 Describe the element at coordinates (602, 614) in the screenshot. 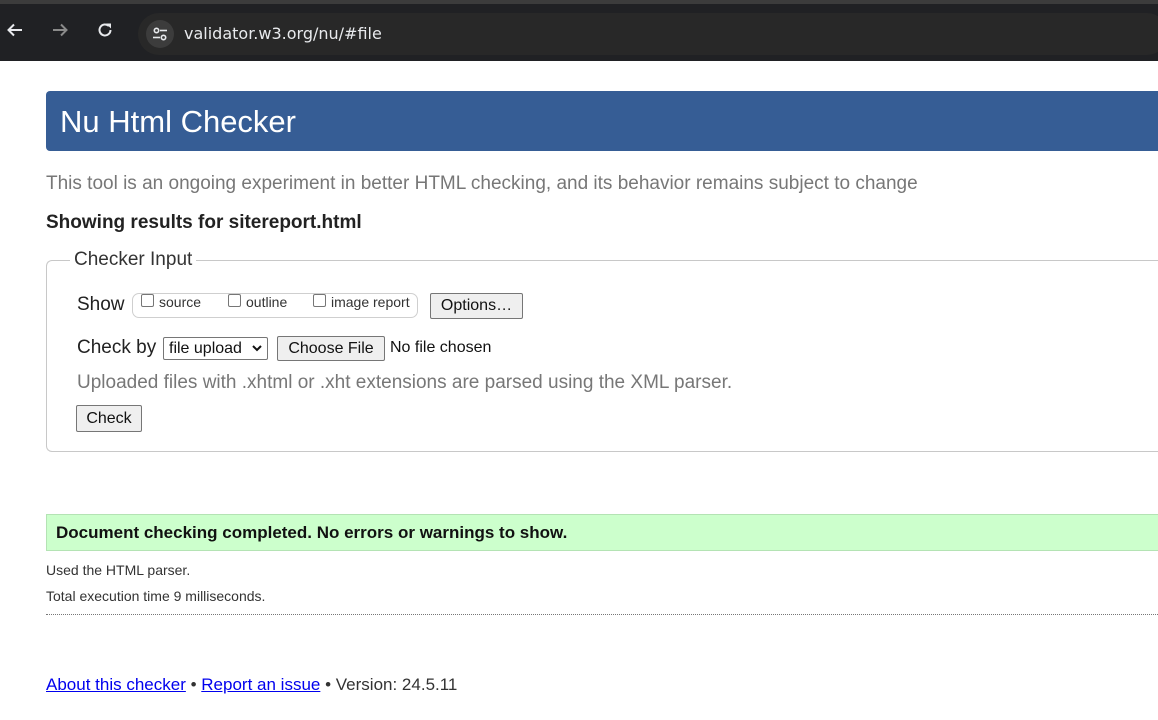

I see `results-divider` at that location.